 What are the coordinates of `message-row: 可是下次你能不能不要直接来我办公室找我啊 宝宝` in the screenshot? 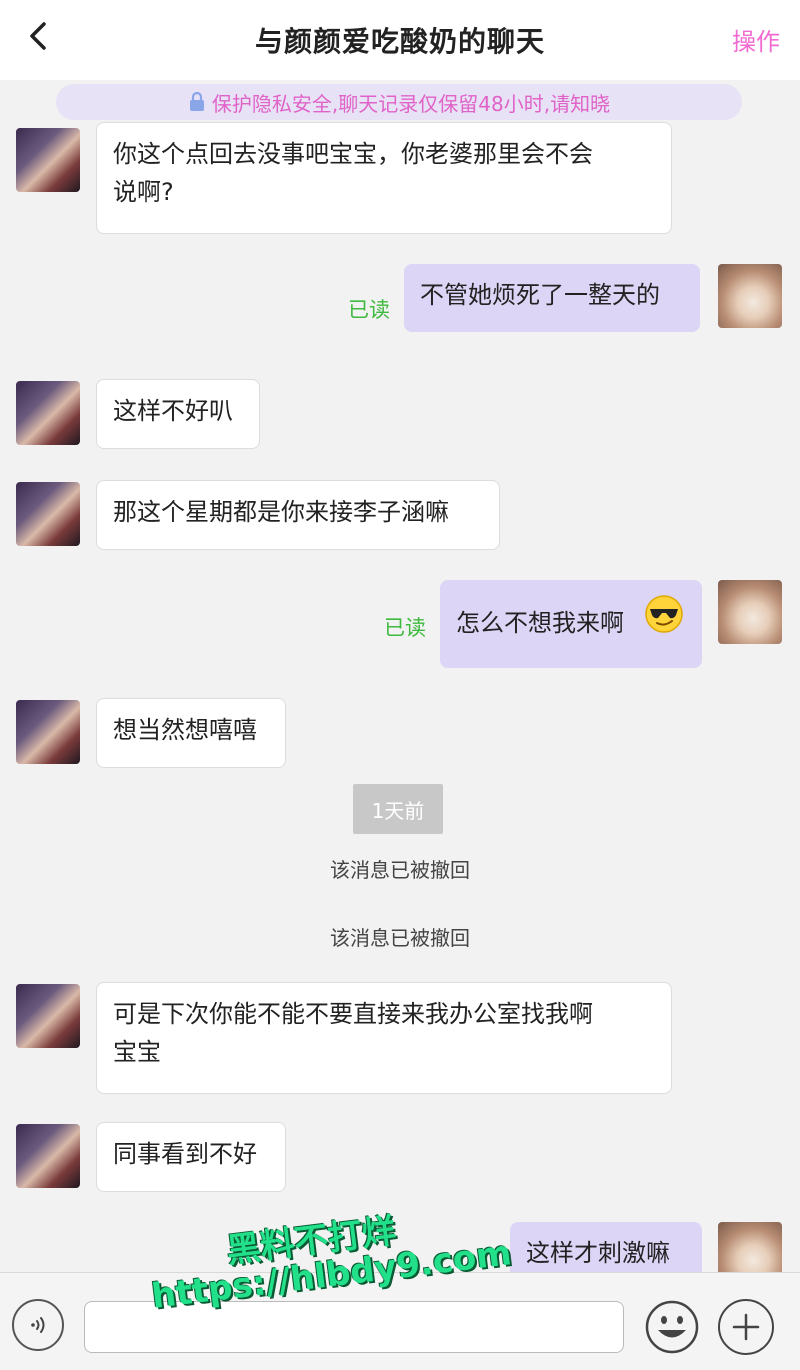 It's located at (400, 1039).